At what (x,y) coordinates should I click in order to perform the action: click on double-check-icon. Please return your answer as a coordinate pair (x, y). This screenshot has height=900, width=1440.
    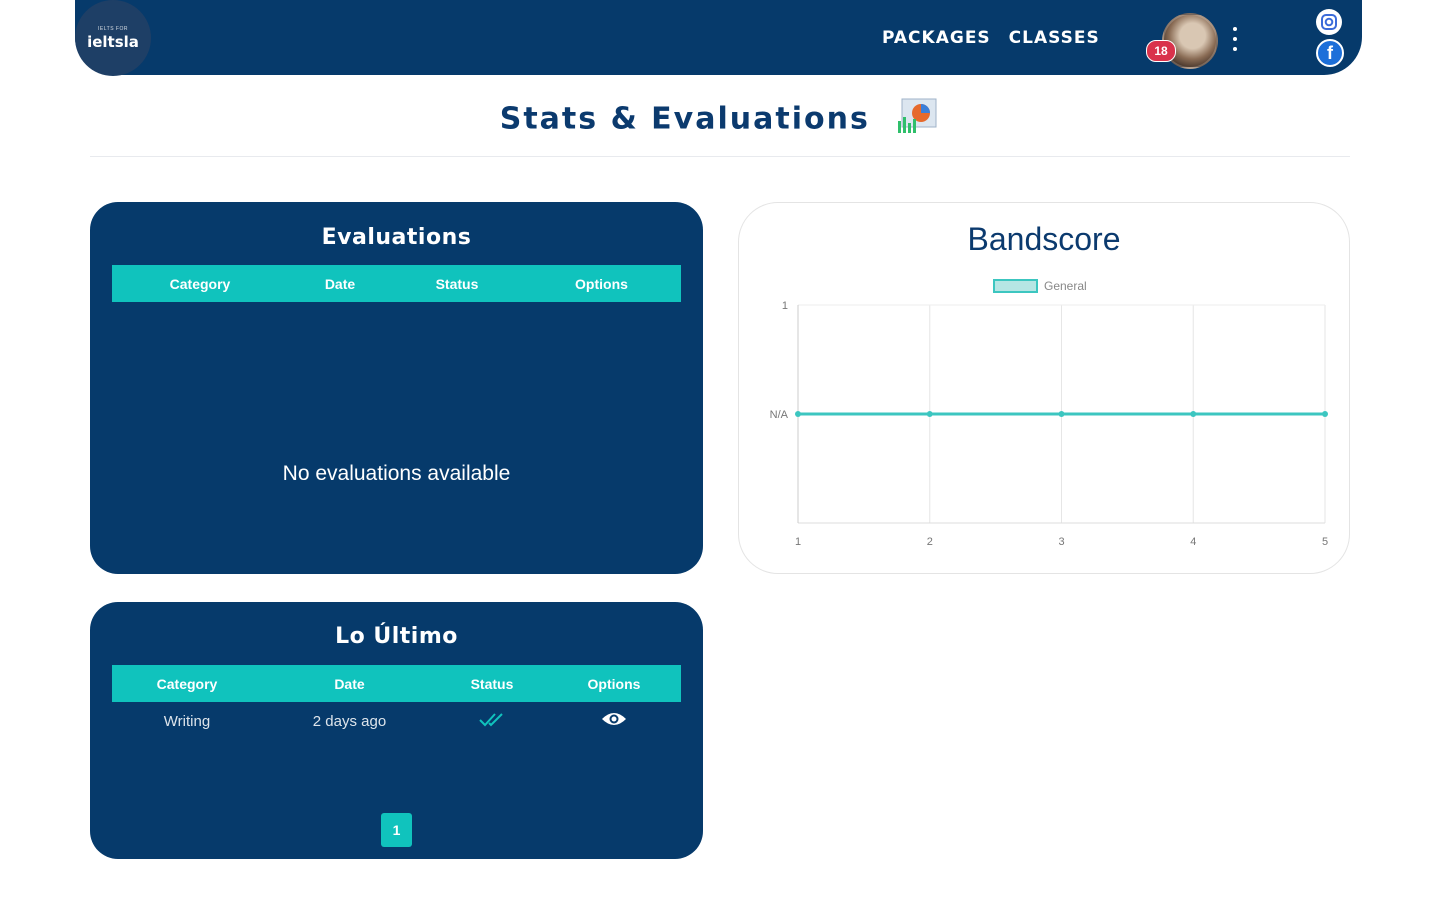
    Looking at the image, I should click on (492, 721).